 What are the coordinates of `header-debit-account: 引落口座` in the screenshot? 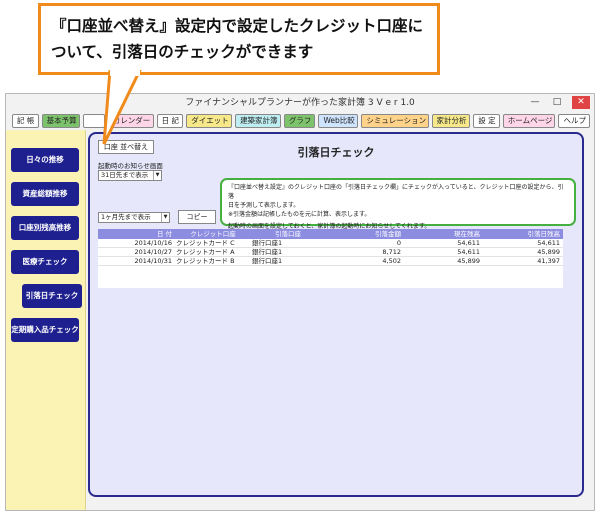 It's located at (288, 234).